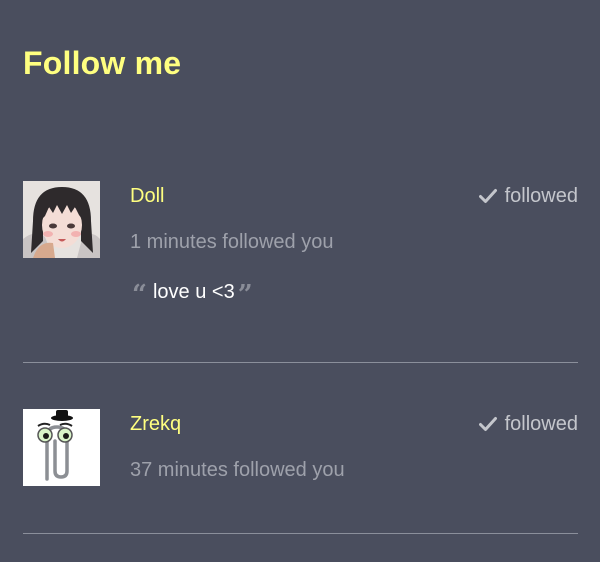 Image resolution: width=600 pixels, height=562 pixels. What do you see at coordinates (147, 196) in the screenshot?
I see `follower-name: Doll` at bounding box center [147, 196].